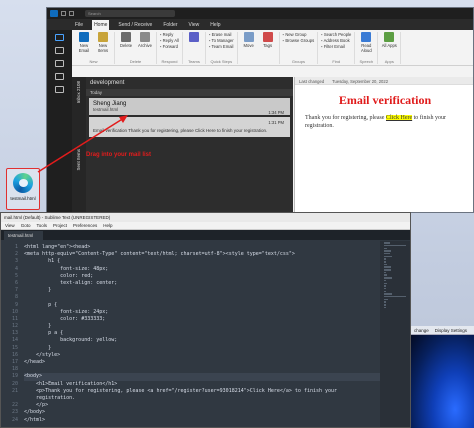 The height and width of the screenshot is (428, 474). Describe the element at coordinates (366, 37) in the screenshot. I see `speaker-icon` at that location.